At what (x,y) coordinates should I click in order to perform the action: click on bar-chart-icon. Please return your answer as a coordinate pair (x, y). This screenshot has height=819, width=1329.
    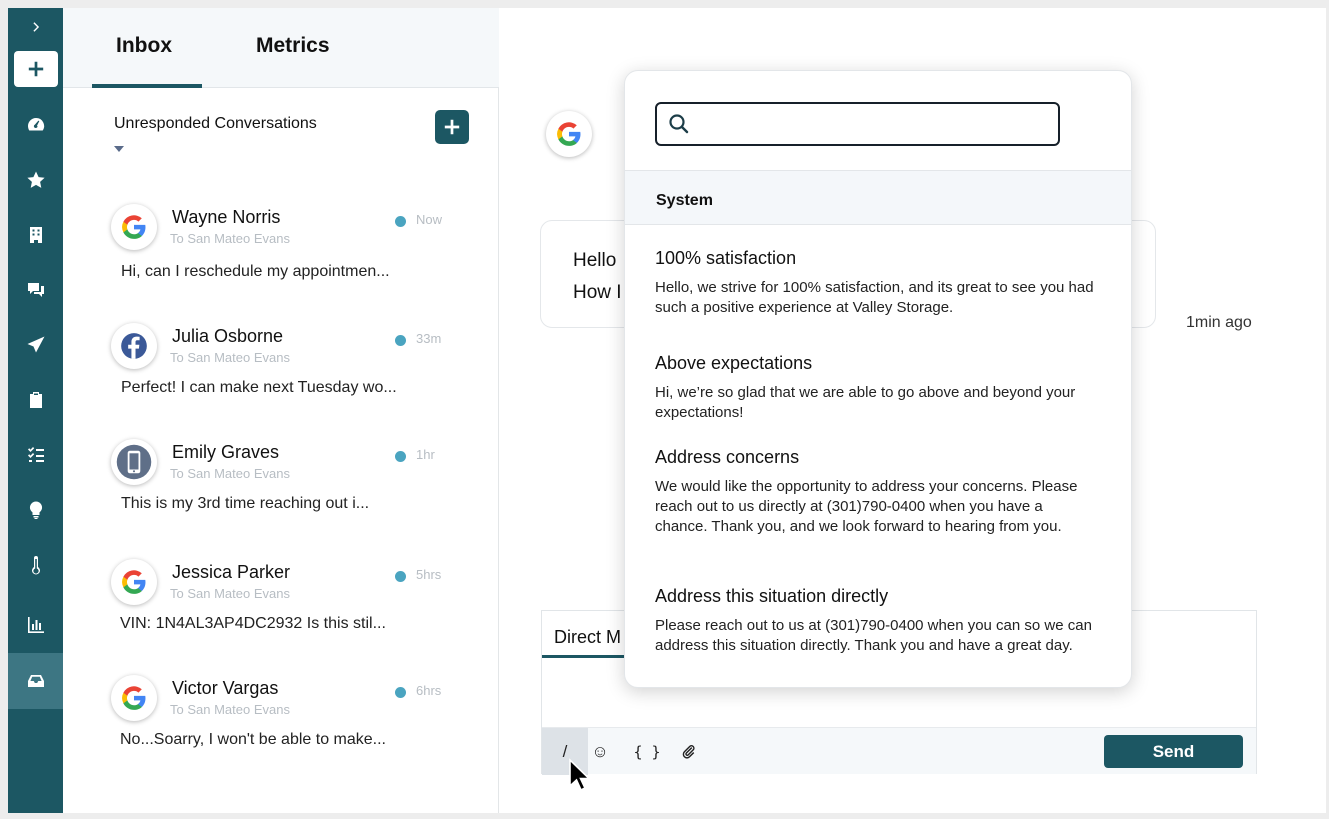
    Looking at the image, I should click on (35, 625).